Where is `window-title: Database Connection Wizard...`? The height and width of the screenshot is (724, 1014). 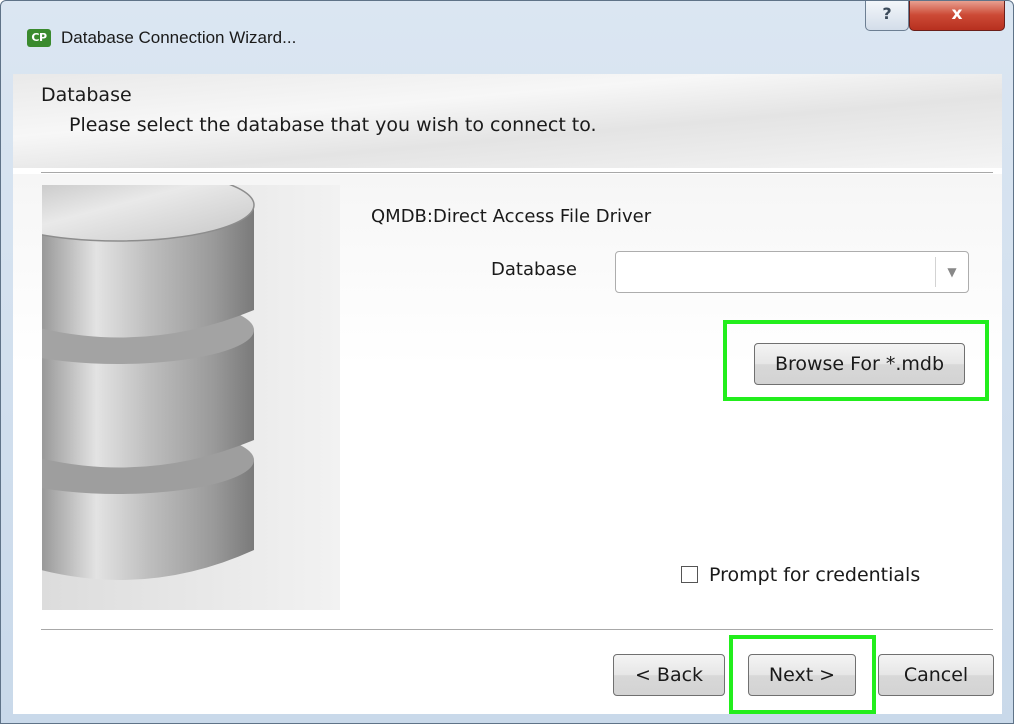 window-title: Database Connection Wizard... is located at coordinates (179, 37).